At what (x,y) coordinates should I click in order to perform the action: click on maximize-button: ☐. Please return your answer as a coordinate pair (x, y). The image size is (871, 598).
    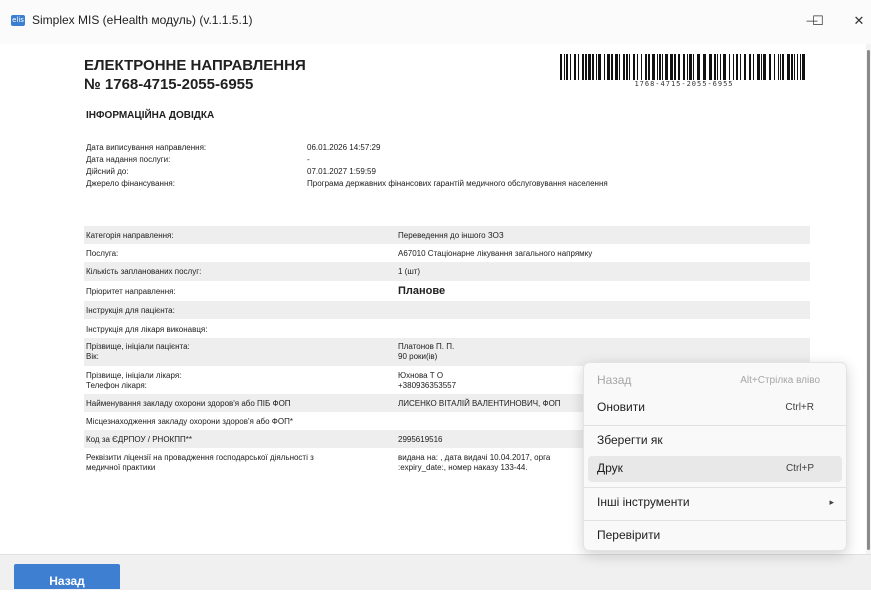
    Looking at the image, I should click on (818, 21).